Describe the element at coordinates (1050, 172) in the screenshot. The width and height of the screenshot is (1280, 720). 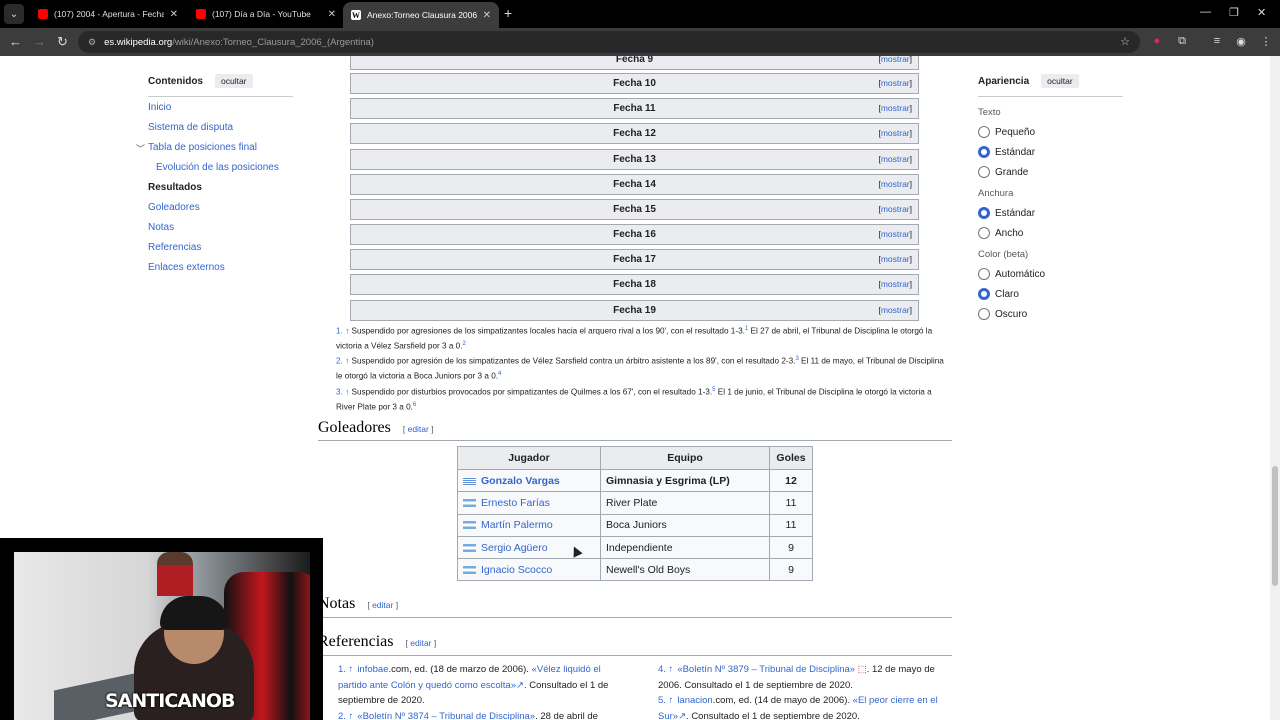
I see `radio-option: Grande` at that location.